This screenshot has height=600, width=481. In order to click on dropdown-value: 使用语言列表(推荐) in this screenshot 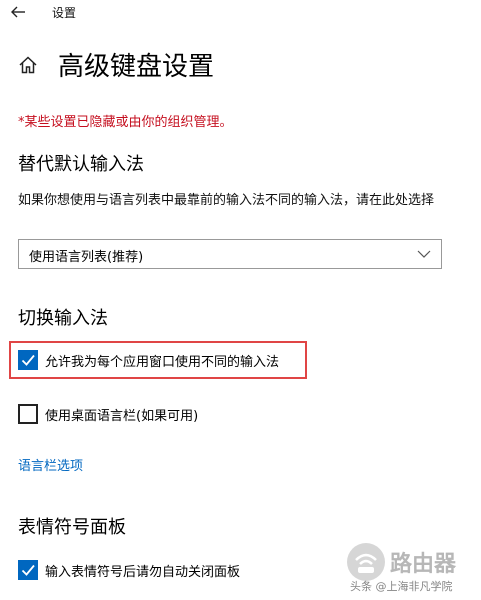, I will do `click(86, 257)`.